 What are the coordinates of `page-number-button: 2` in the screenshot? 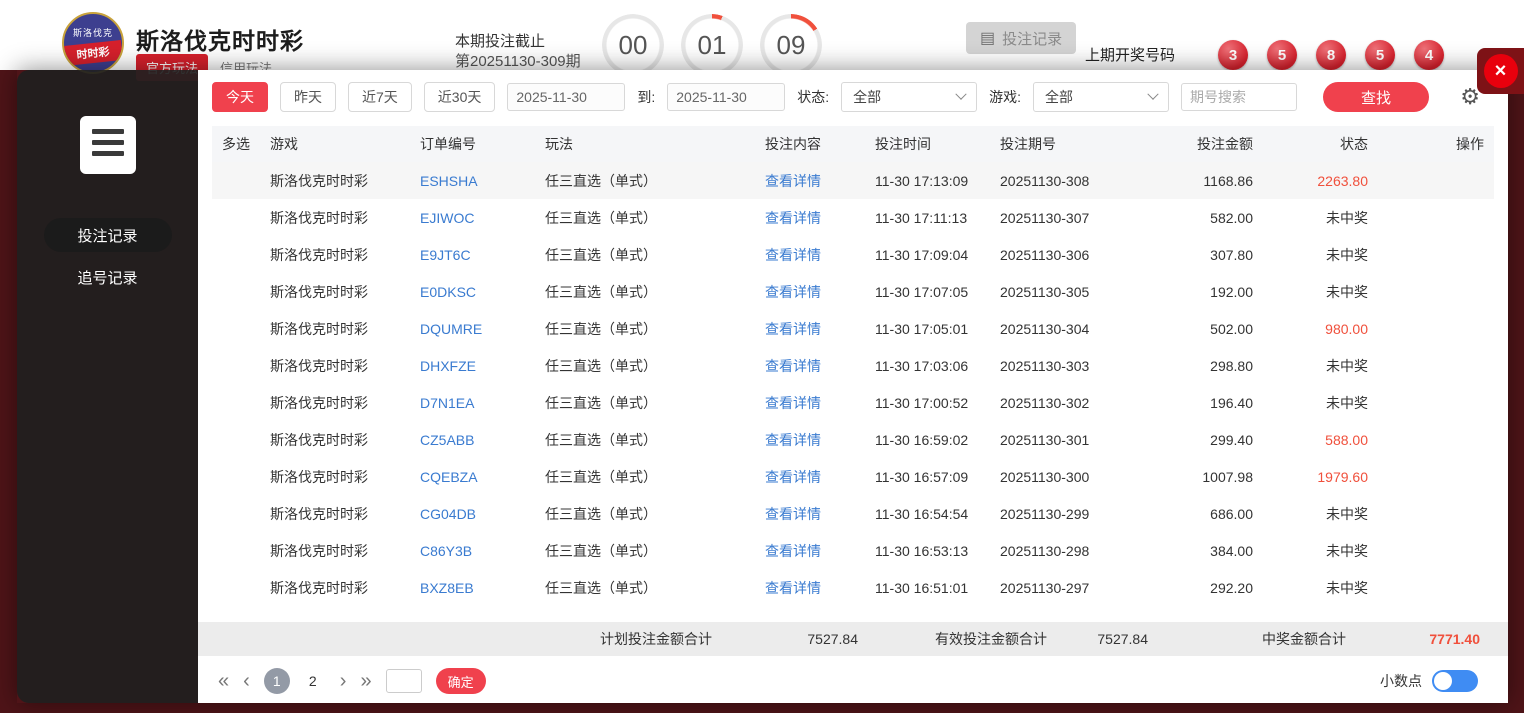 It's located at (313, 681).